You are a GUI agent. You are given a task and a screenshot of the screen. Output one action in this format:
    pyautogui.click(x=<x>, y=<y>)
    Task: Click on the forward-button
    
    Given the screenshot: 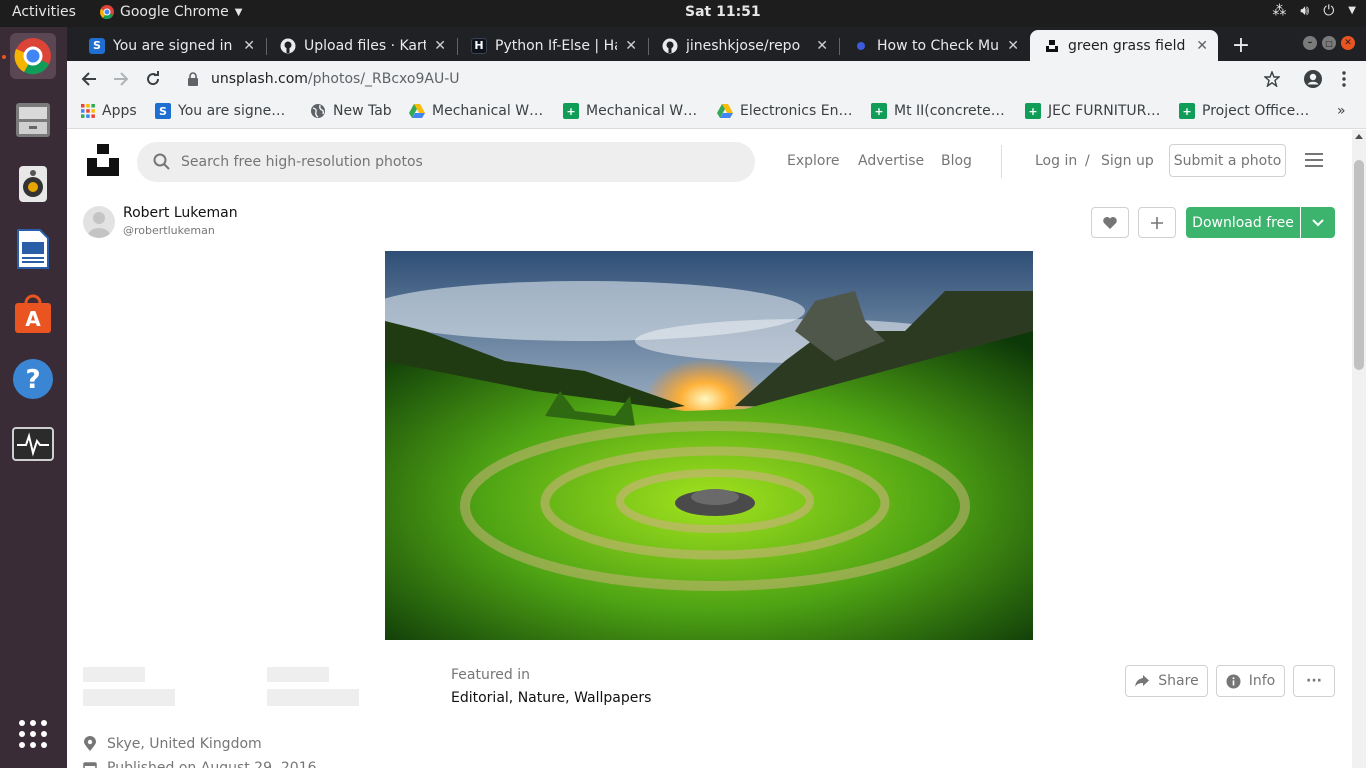 What is the action you would take?
    pyautogui.click(x=121, y=79)
    